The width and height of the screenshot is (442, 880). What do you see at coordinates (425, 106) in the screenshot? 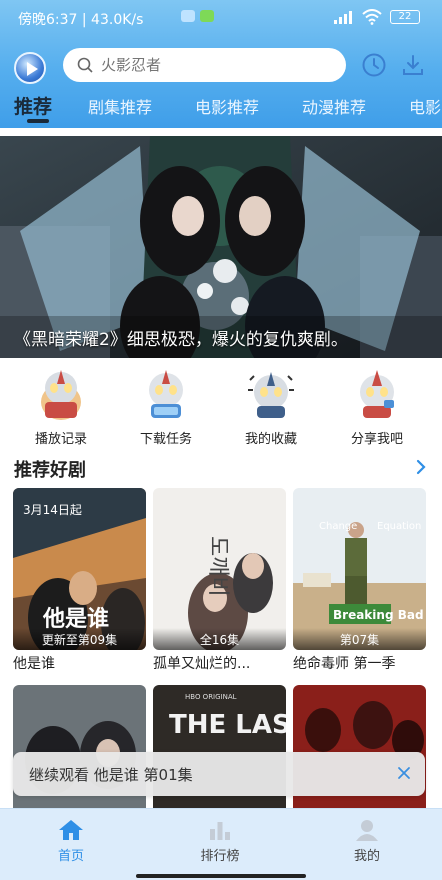
I see `tab-film: 电影` at bounding box center [425, 106].